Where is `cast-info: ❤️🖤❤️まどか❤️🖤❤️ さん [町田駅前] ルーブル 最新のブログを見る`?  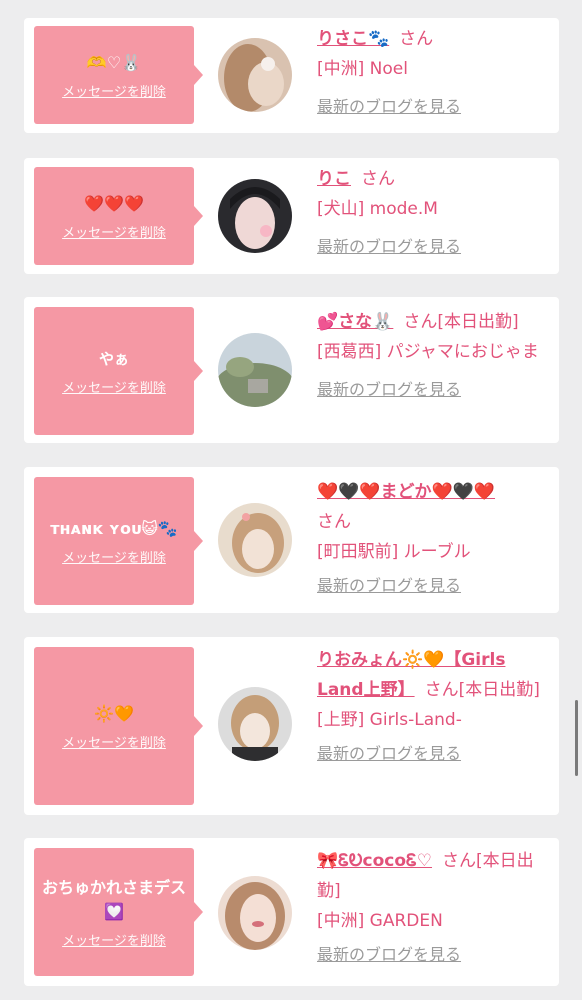 cast-info: ❤️🖤❤️まどか❤️🖤❤️ さん [町田駅前] ルーブル 最新のブログを見る is located at coordinates (435, 539).